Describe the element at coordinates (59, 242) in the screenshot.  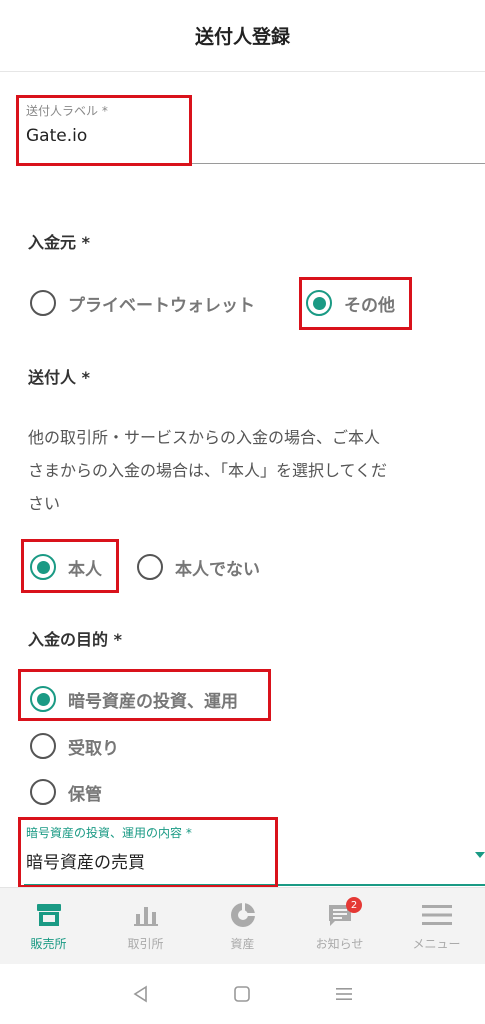
I see `deposit-source-title: 入金元 *` at that location.